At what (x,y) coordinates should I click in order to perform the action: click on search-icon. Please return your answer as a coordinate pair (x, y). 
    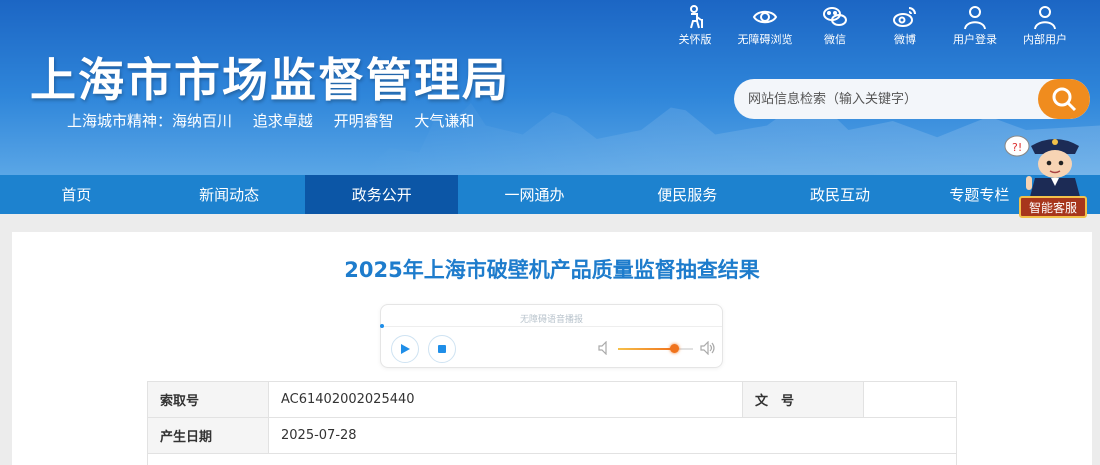
    Looking at the image, I should click on (1064, 99).